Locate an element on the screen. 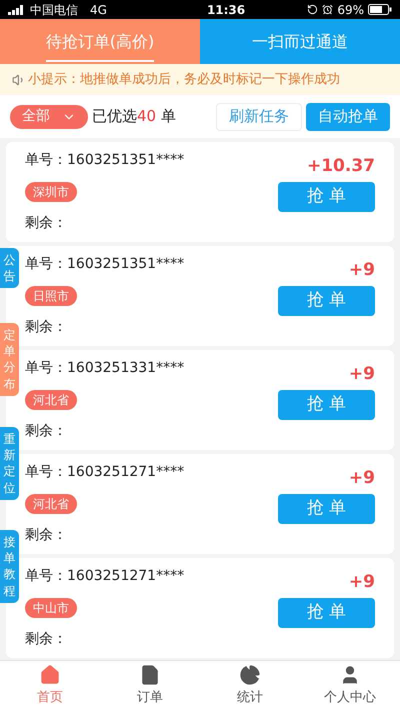 This screenshot has height=711, width=400. tab: 一扫而过通道 is located at coordinates (300, 41).